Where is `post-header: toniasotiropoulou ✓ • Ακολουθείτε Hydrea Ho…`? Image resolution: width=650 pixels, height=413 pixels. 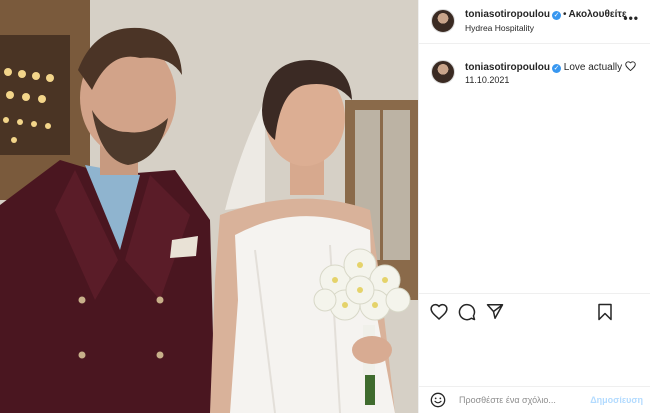
post-header: toniasotiropoulou ✓ • Ακολουθείτε Hydrea Ho… is located at coordinates (534, 22).